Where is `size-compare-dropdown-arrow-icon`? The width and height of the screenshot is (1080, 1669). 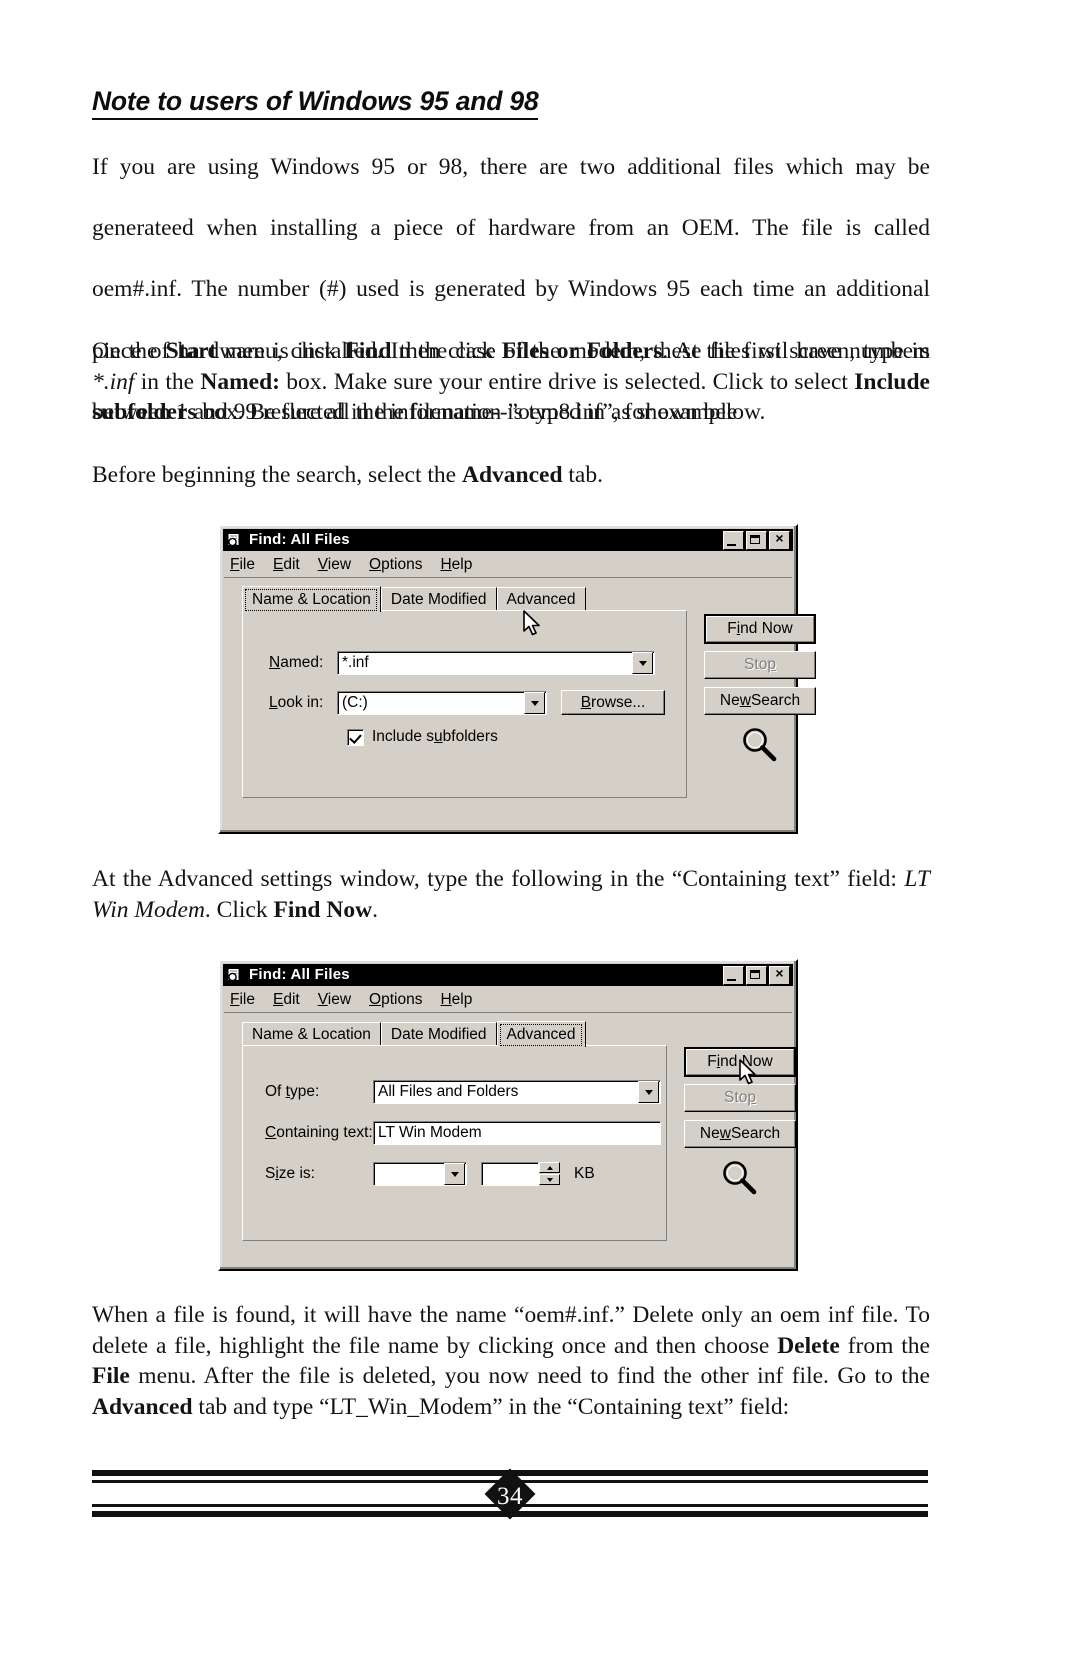
size-compare-dropdown-arrow-icon is located at coordinates (454, 1174).